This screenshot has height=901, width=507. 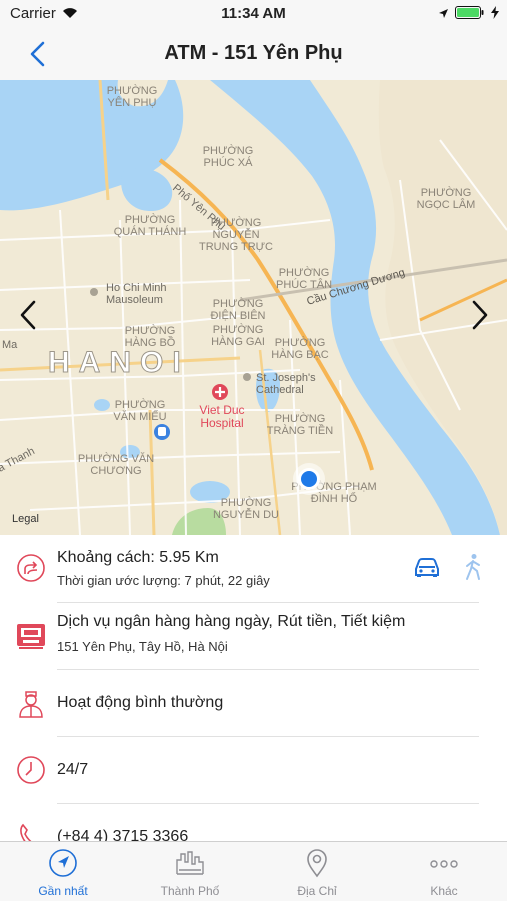 What do you see at coordinates (63, 891) in the screenshot?
I see `tab-label: Gần nhất` at bounding box center [63, 891].